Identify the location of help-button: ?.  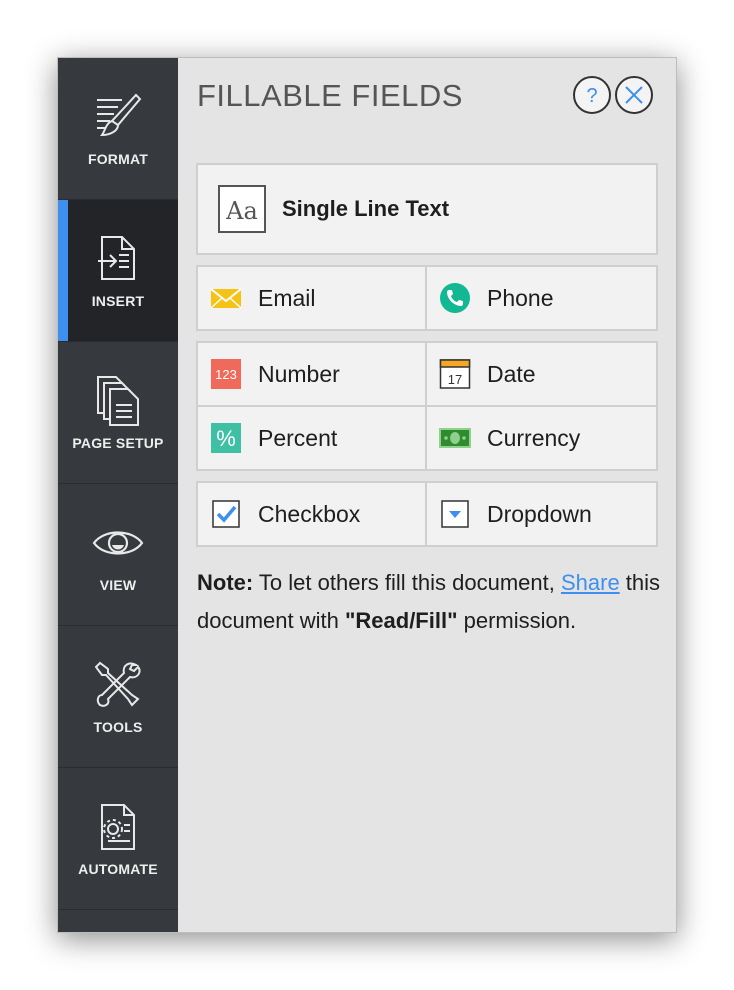
(592, 95).